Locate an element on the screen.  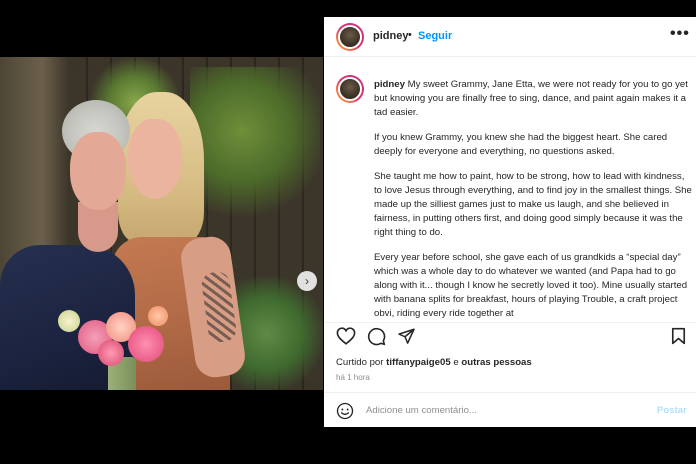
next-slide-button: › is located at coordinates (307, 281).